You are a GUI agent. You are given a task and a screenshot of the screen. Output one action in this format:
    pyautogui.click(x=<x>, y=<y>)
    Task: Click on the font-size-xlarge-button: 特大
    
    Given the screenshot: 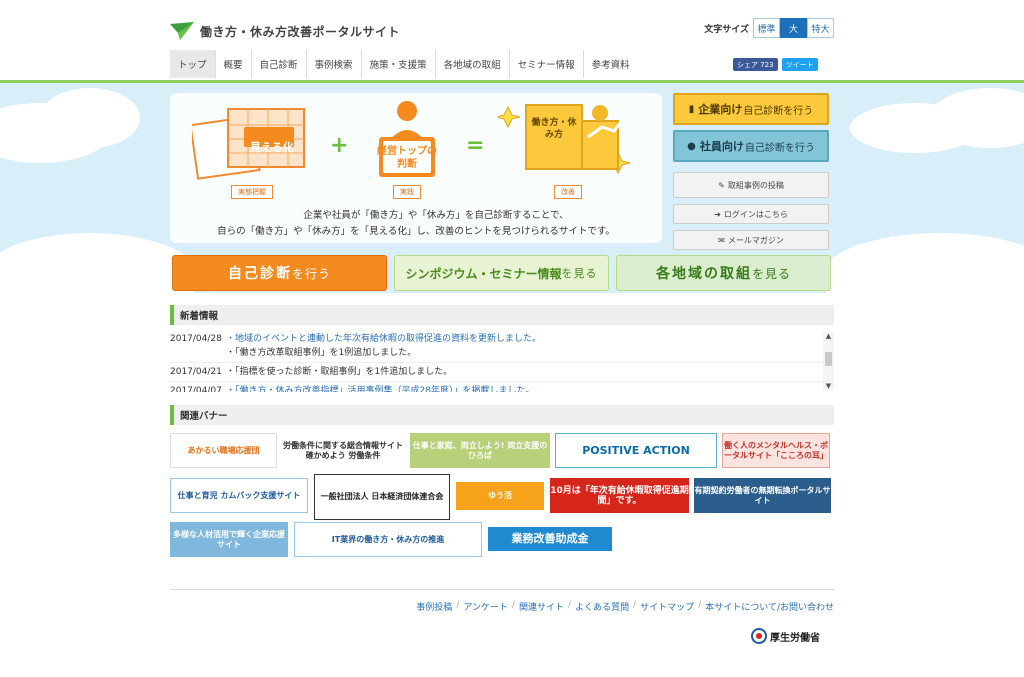 What is the action you would take?
    pyautogui.click(x=820, y=28)
    